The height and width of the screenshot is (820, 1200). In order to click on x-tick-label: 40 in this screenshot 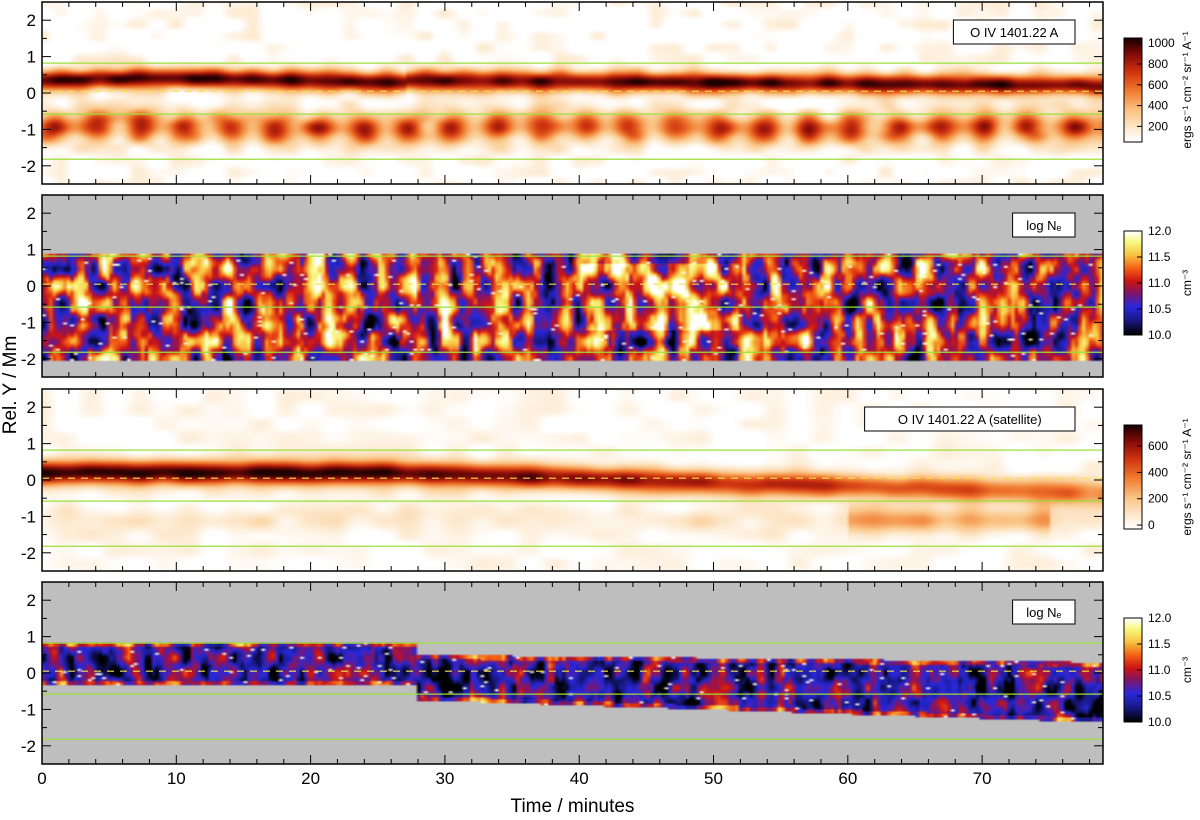, I will do `click(579, 778)`.